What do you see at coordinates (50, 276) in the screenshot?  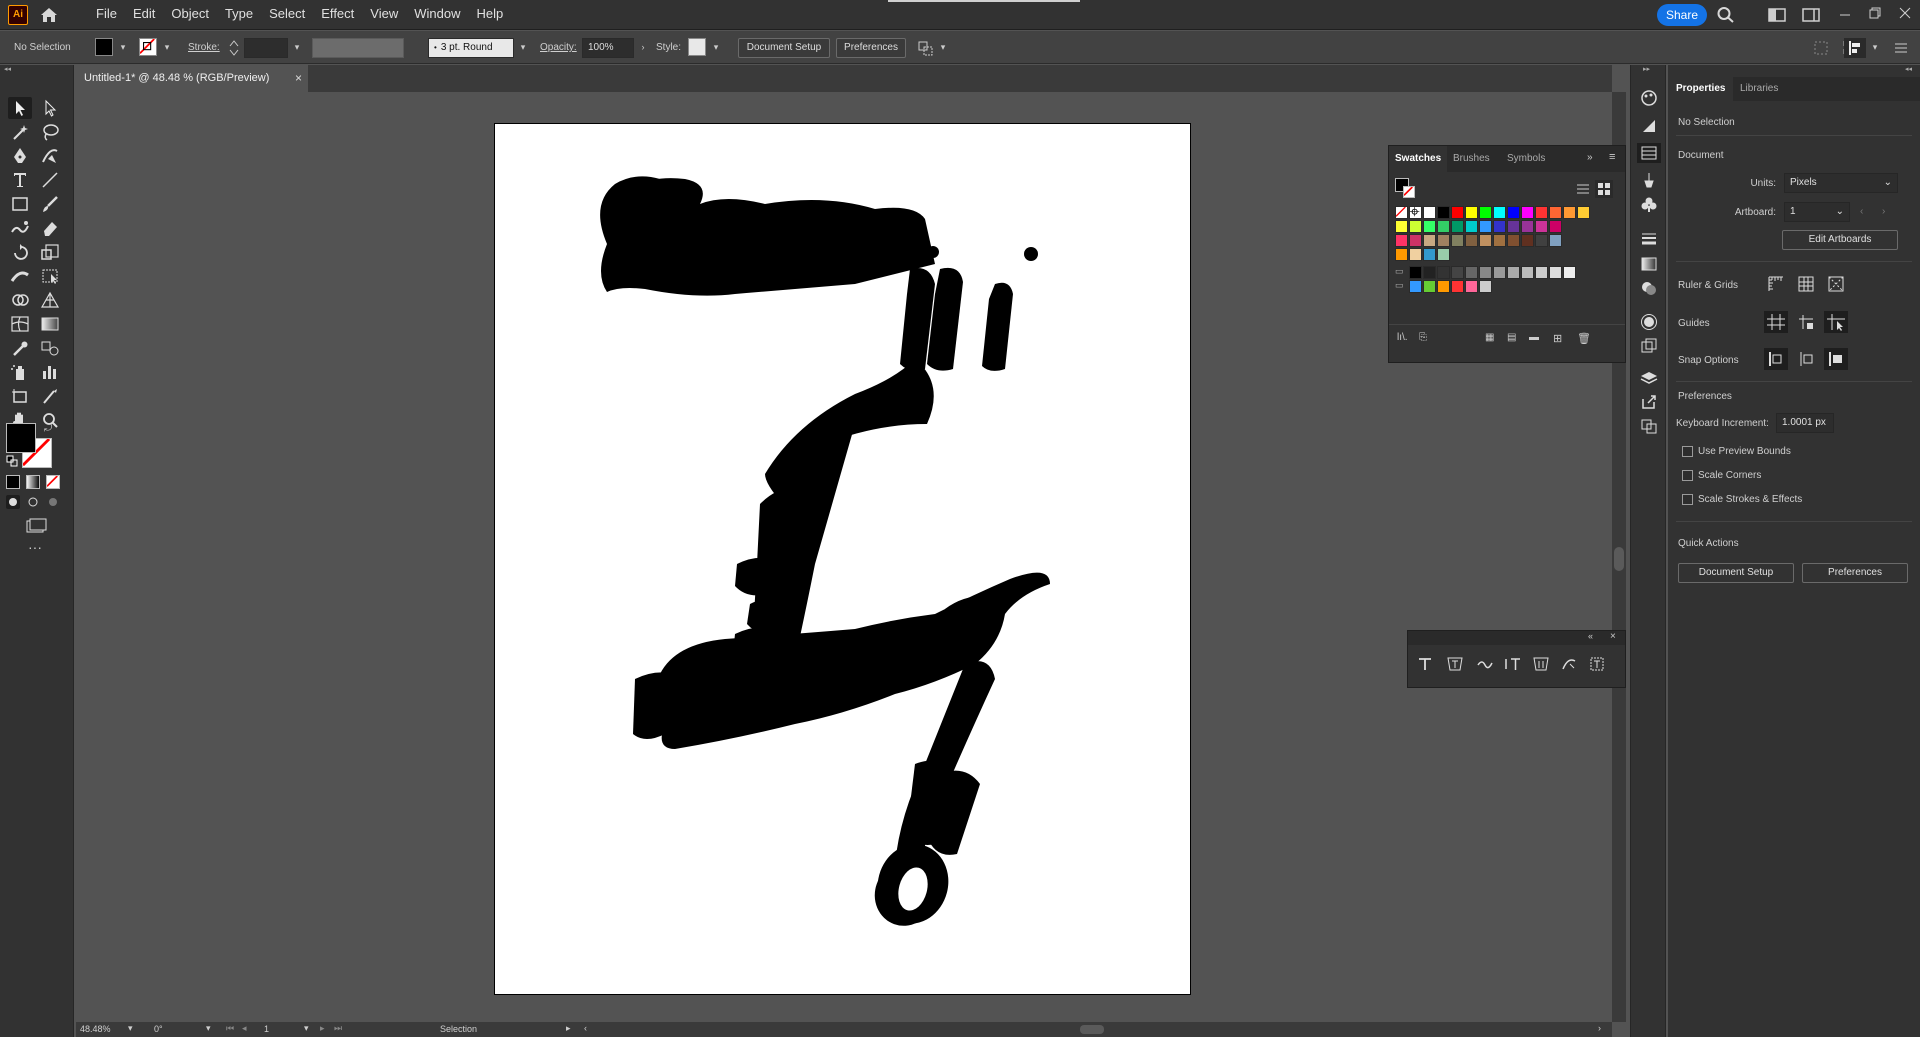 I see `free-transform-tool-icon` at bounding box center [50, 276].